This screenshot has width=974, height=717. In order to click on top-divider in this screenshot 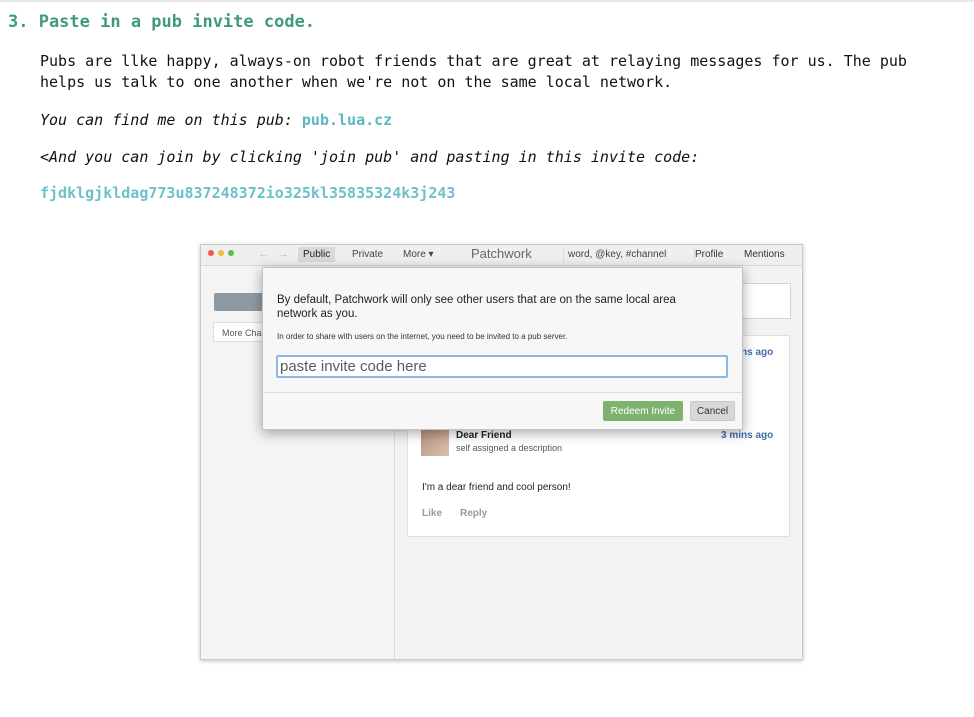, I will do `click(487, 1)`.